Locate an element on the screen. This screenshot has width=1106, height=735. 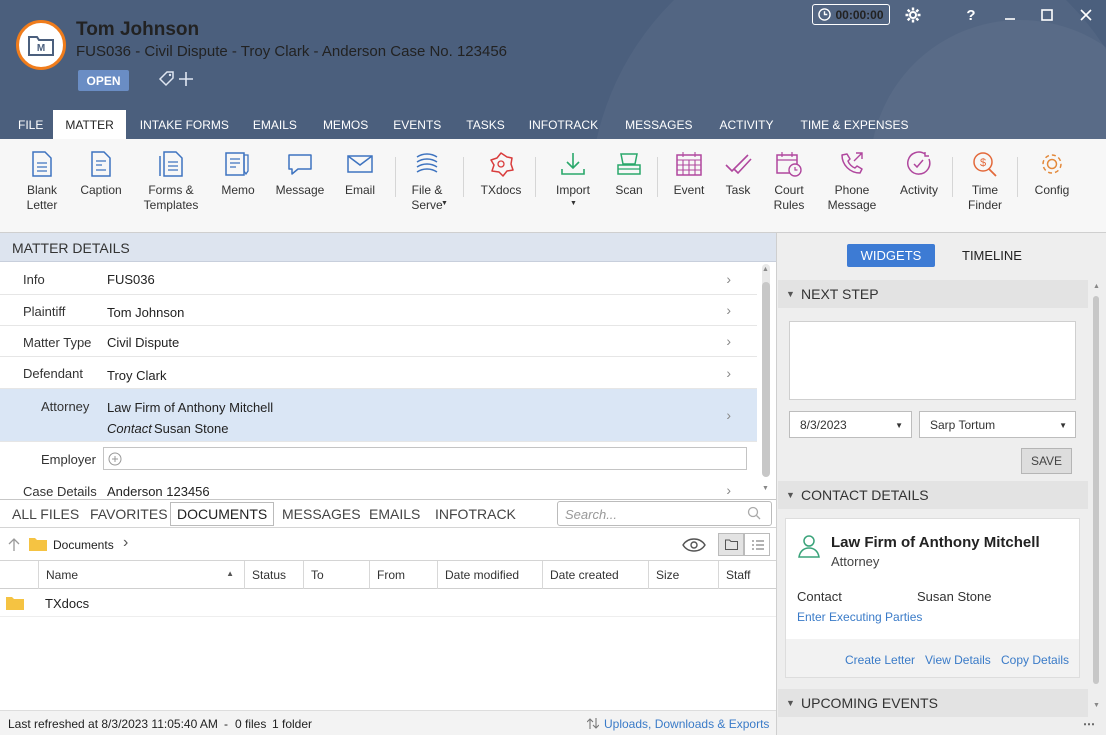
contact-name: Law Firm of Anthony Mitchell is located at coordinates (935, 542).